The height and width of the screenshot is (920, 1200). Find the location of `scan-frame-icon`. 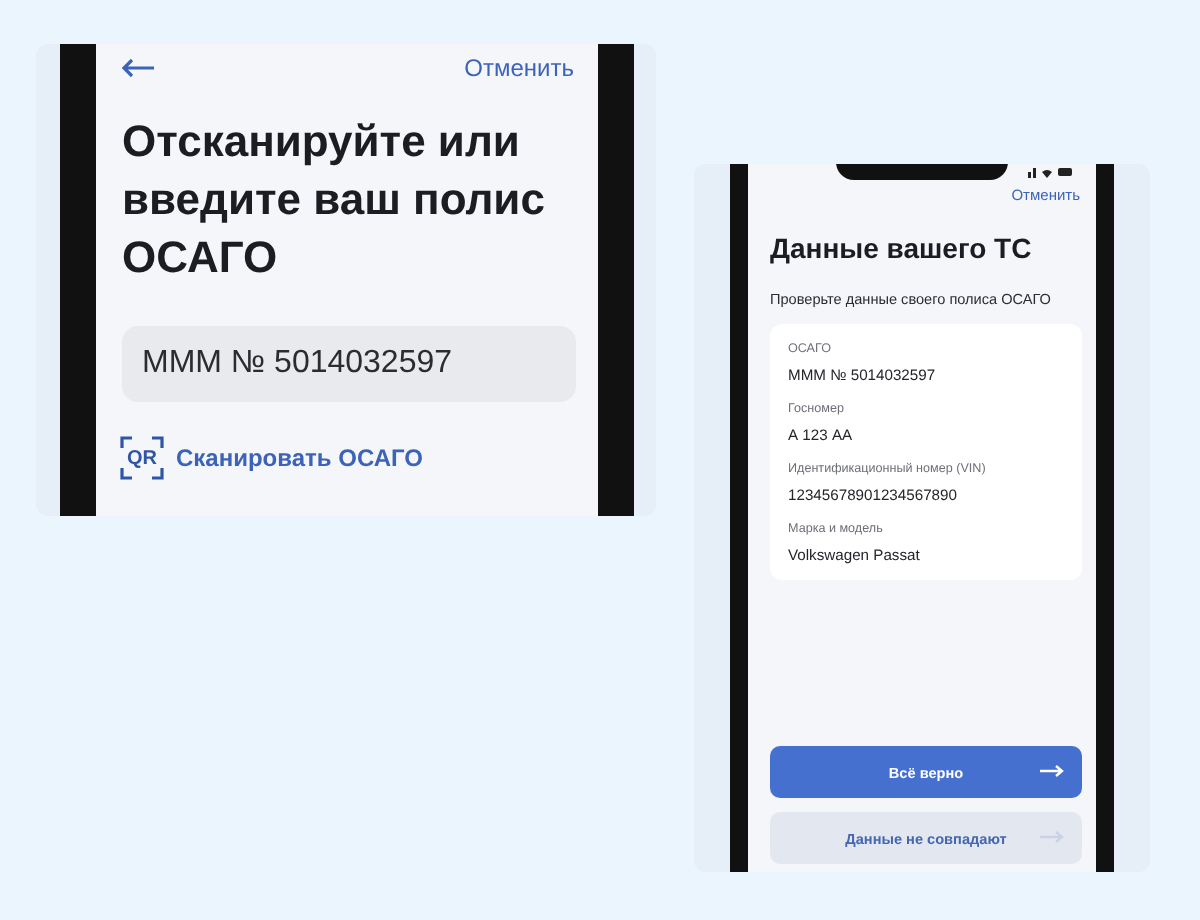

scan-frame-icon is located at coordinates (142, 458).